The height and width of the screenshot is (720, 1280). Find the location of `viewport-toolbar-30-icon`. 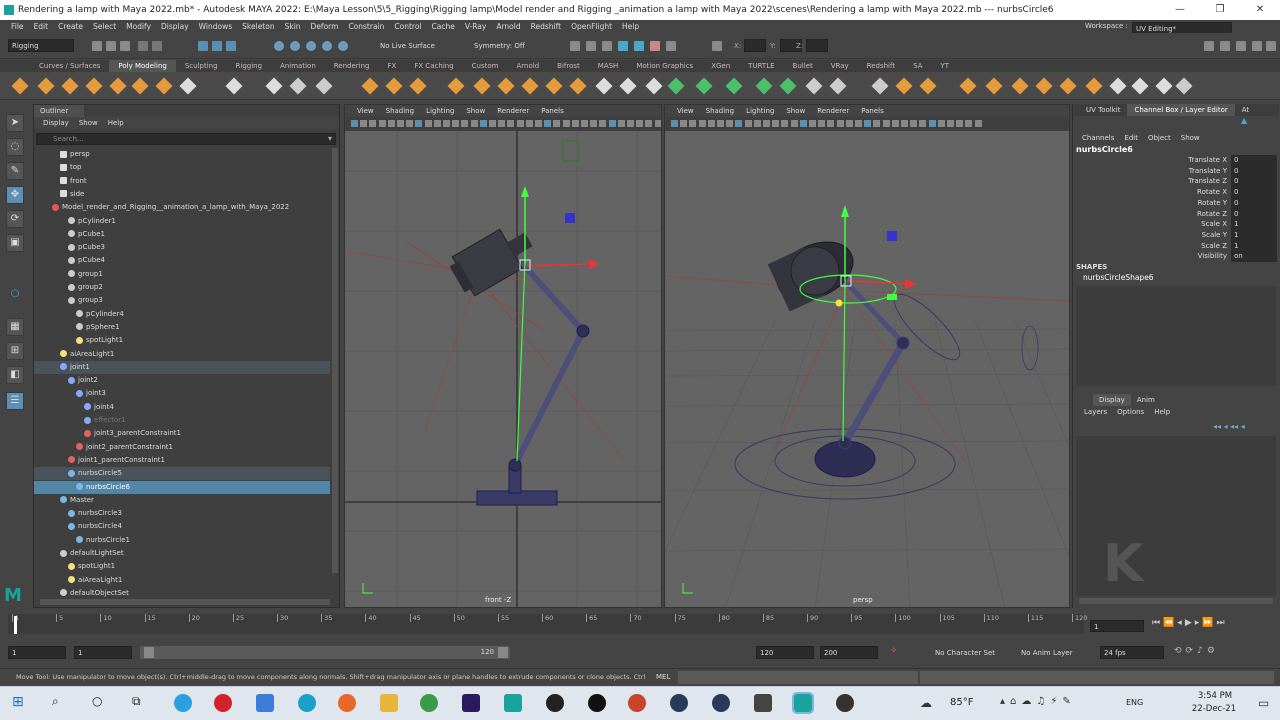

viewport-toolbar-30-icon is located at coordinates (941, 123).